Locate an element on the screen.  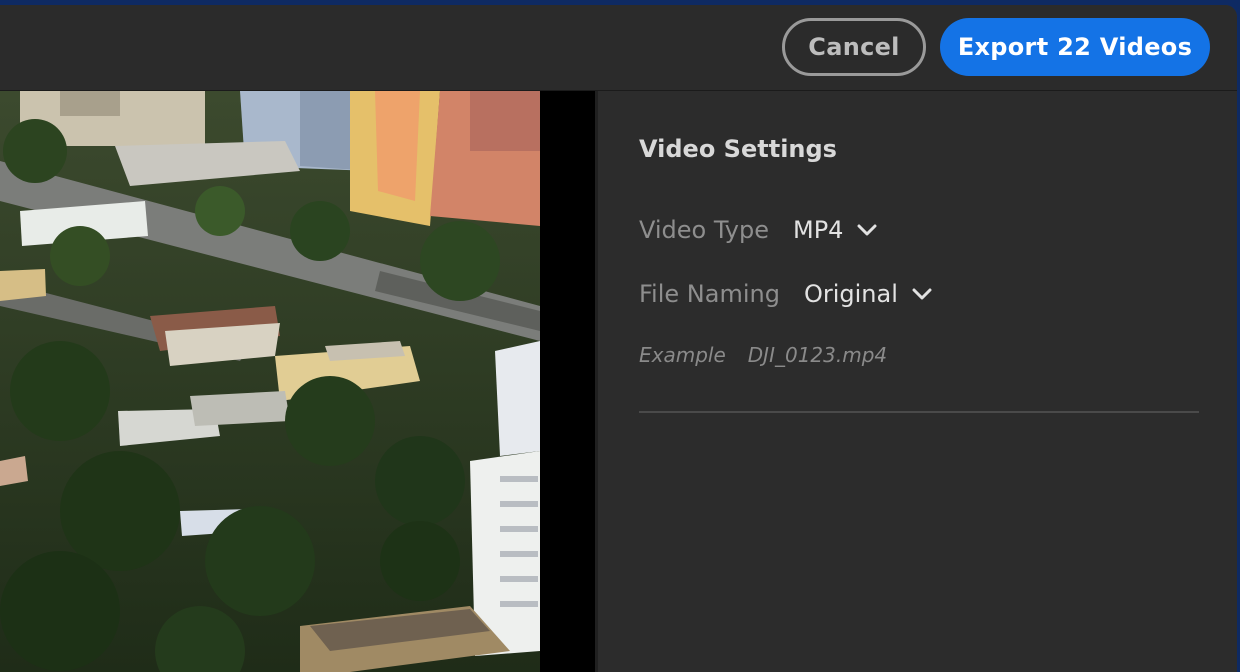
video-type-dropdown: MP4 is located at coordinates (835, 230).